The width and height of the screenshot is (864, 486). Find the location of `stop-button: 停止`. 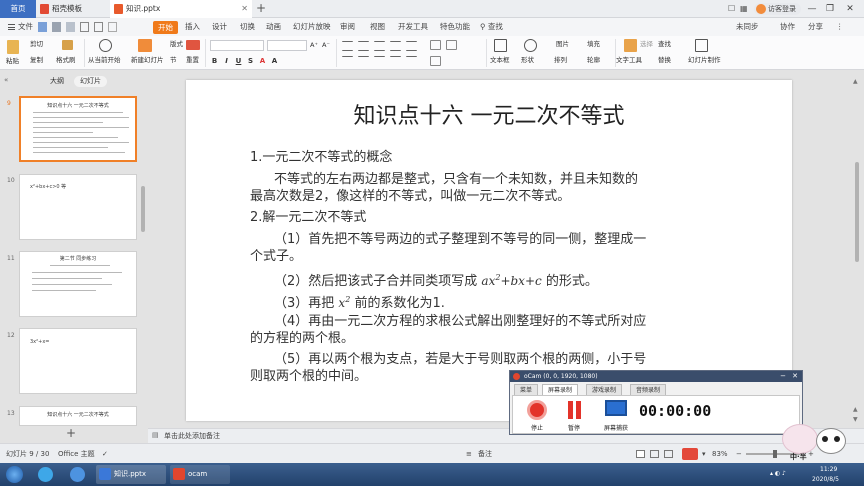

stop-button: 停止 is located at coordinates (537, 427).